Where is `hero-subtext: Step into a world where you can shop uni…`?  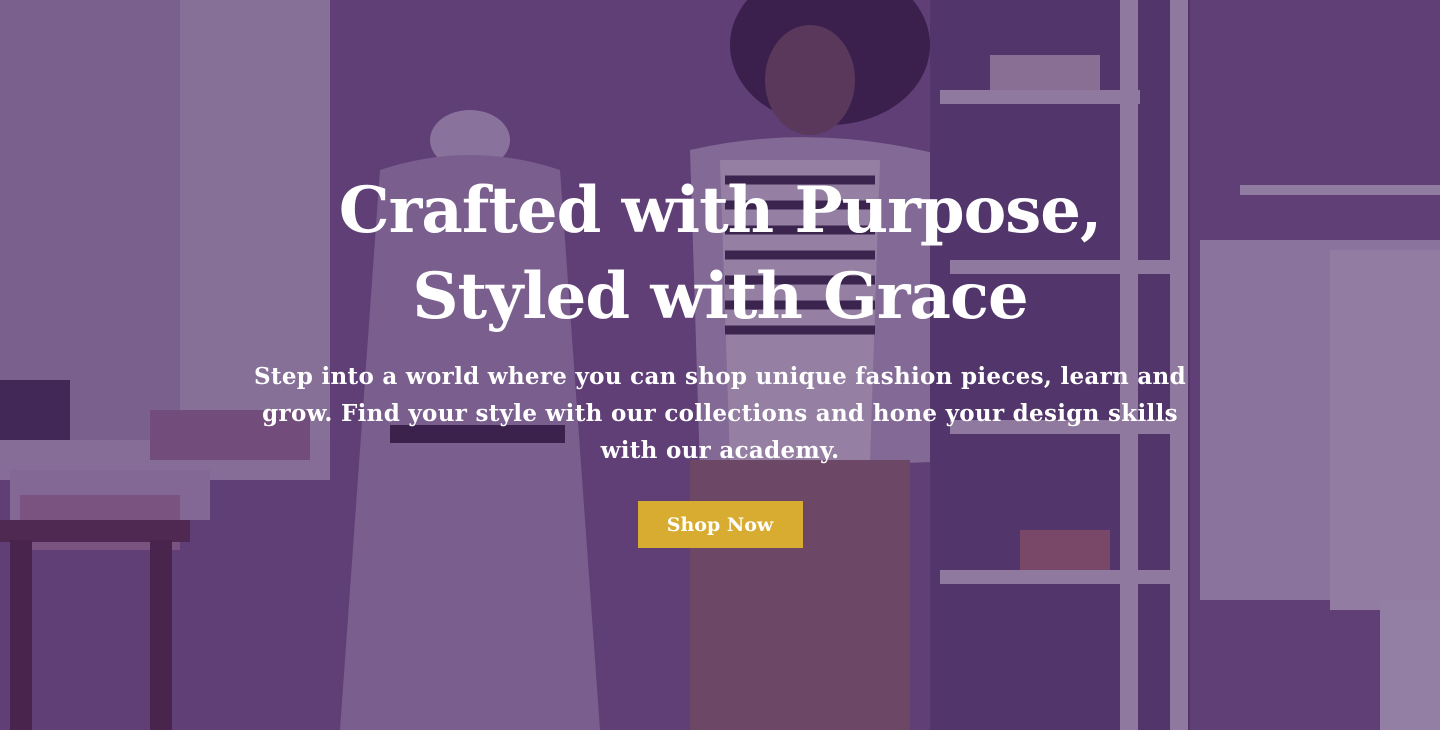 hero-subtext: Step into a world where you can shop uni… is located at coordinates (720, 413).